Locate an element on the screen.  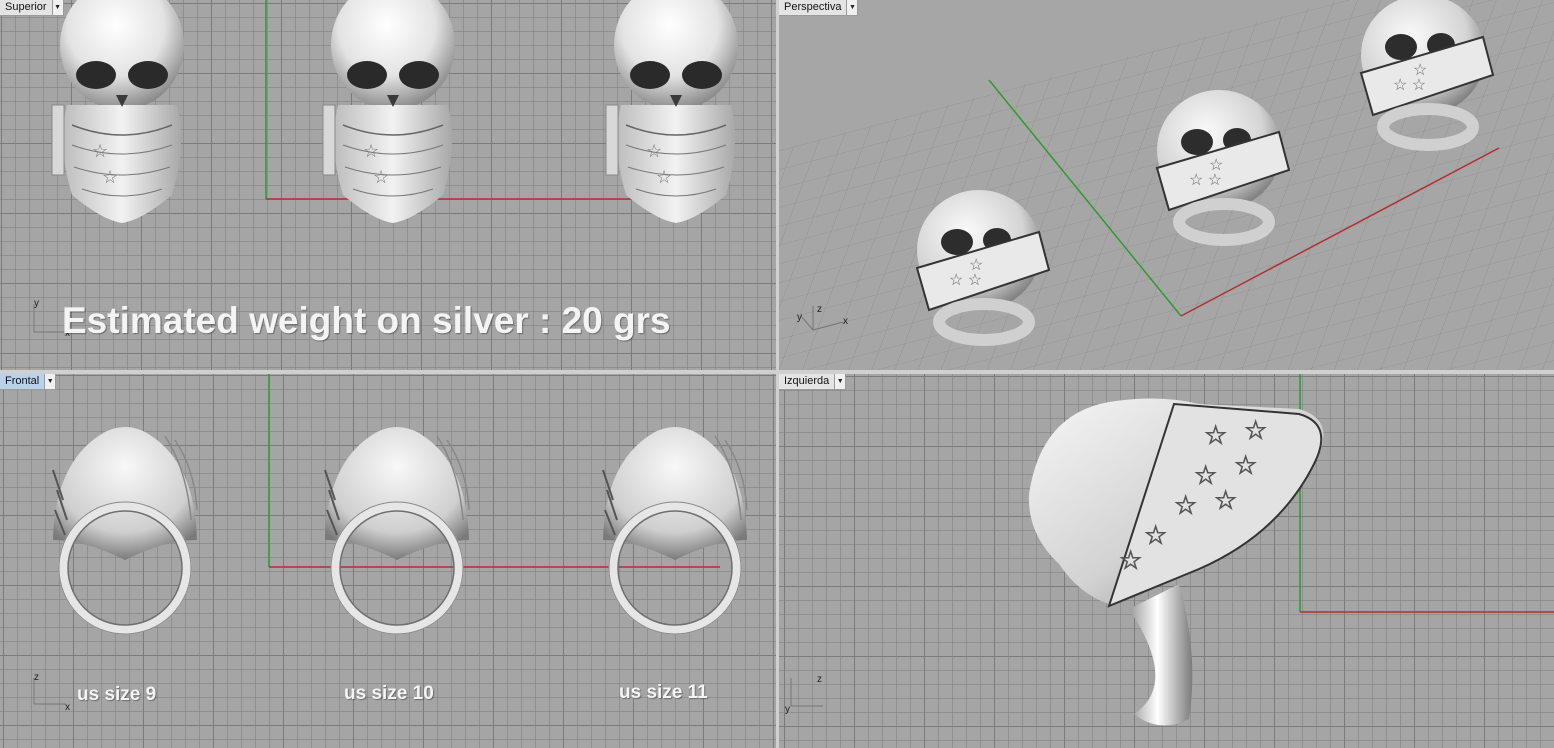
axis-indicator: z x is located at coordinates (51, 692).